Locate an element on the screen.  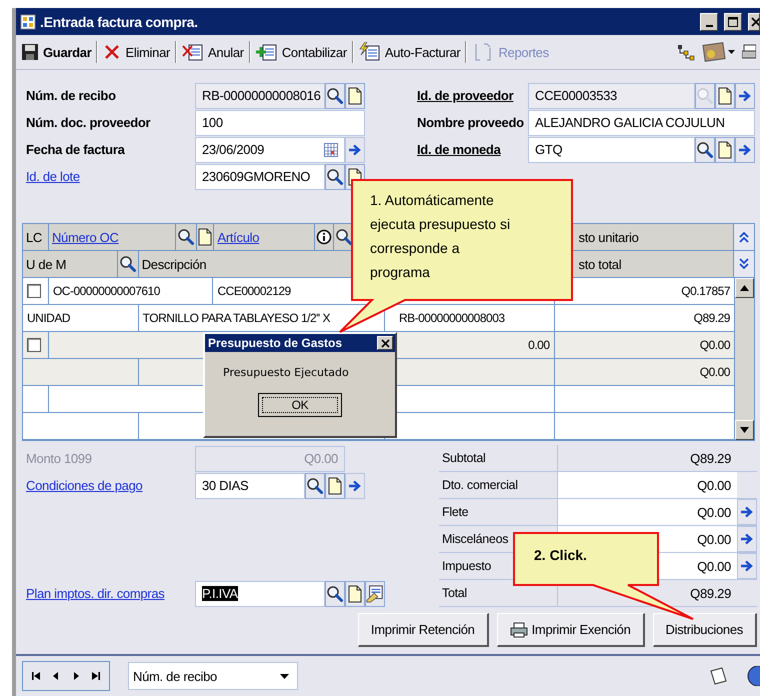
table-cell: OC-00000000007610 is located at coordinates (106, 291).